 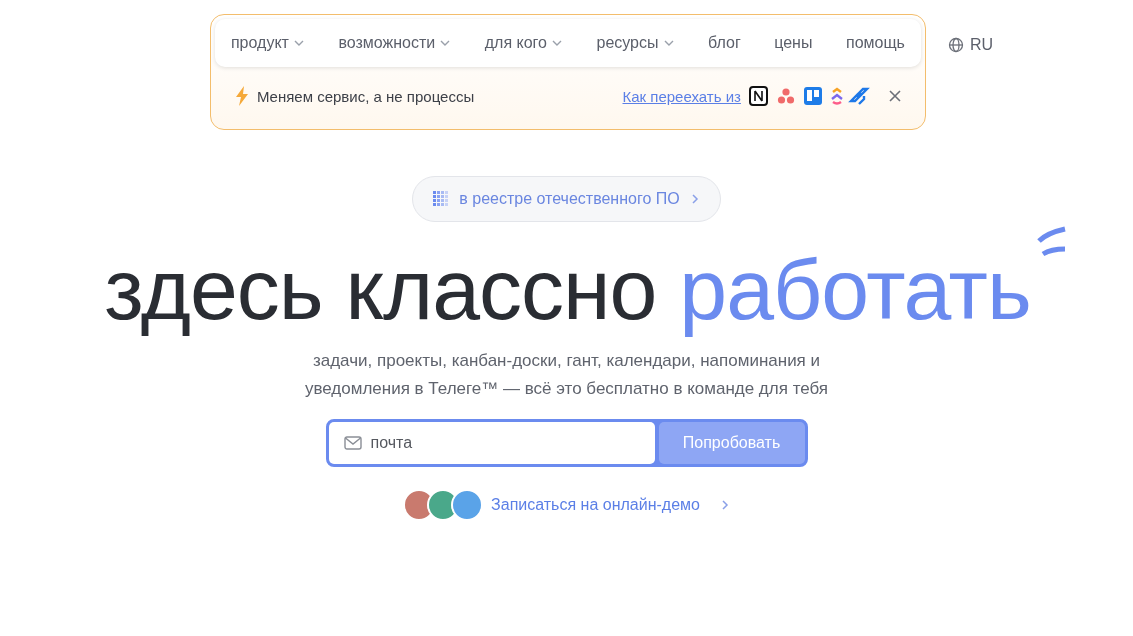 I want to click on email-field: почта, so click(x=491, y=442).